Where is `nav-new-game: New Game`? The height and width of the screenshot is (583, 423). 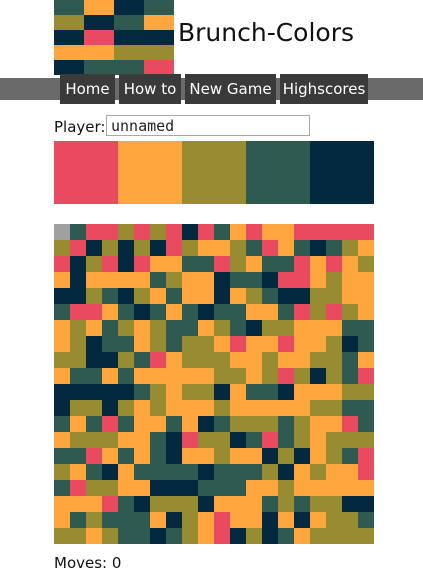
nav-new-game: New Game is located at coordinates (230, 89).